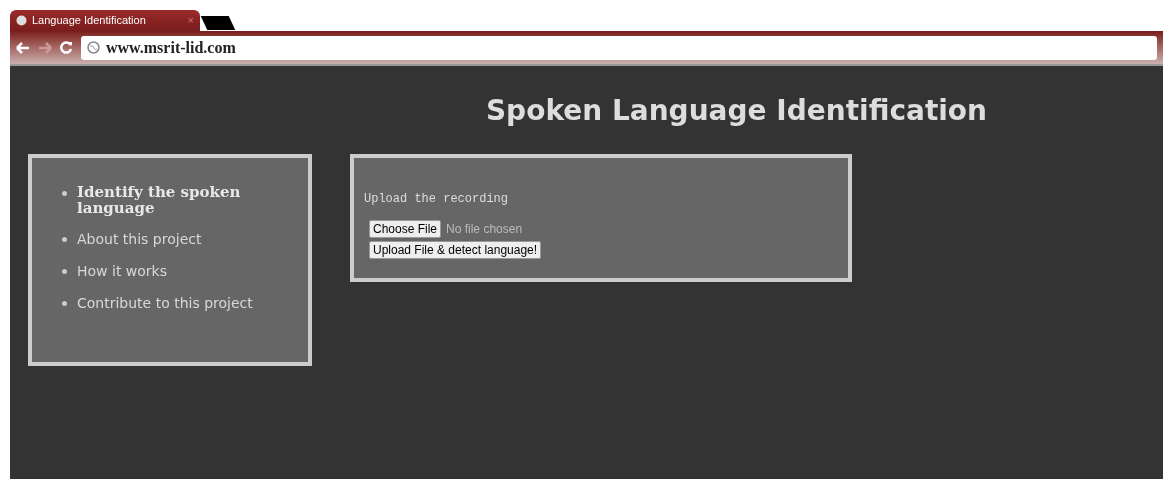  Describe the element at coordinates (139, 239) in the screenshot. I see `nav-link: About this project` at that location.